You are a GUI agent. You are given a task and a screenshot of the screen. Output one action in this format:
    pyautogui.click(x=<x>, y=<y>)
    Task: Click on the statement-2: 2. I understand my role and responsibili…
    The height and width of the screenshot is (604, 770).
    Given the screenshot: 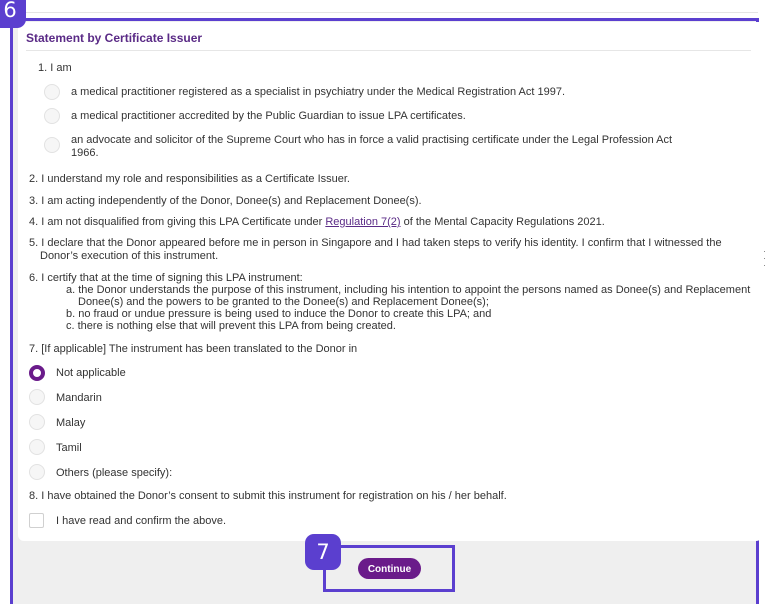 What is the action you would take?
    pyautogui.click(x=189, y=179)
    